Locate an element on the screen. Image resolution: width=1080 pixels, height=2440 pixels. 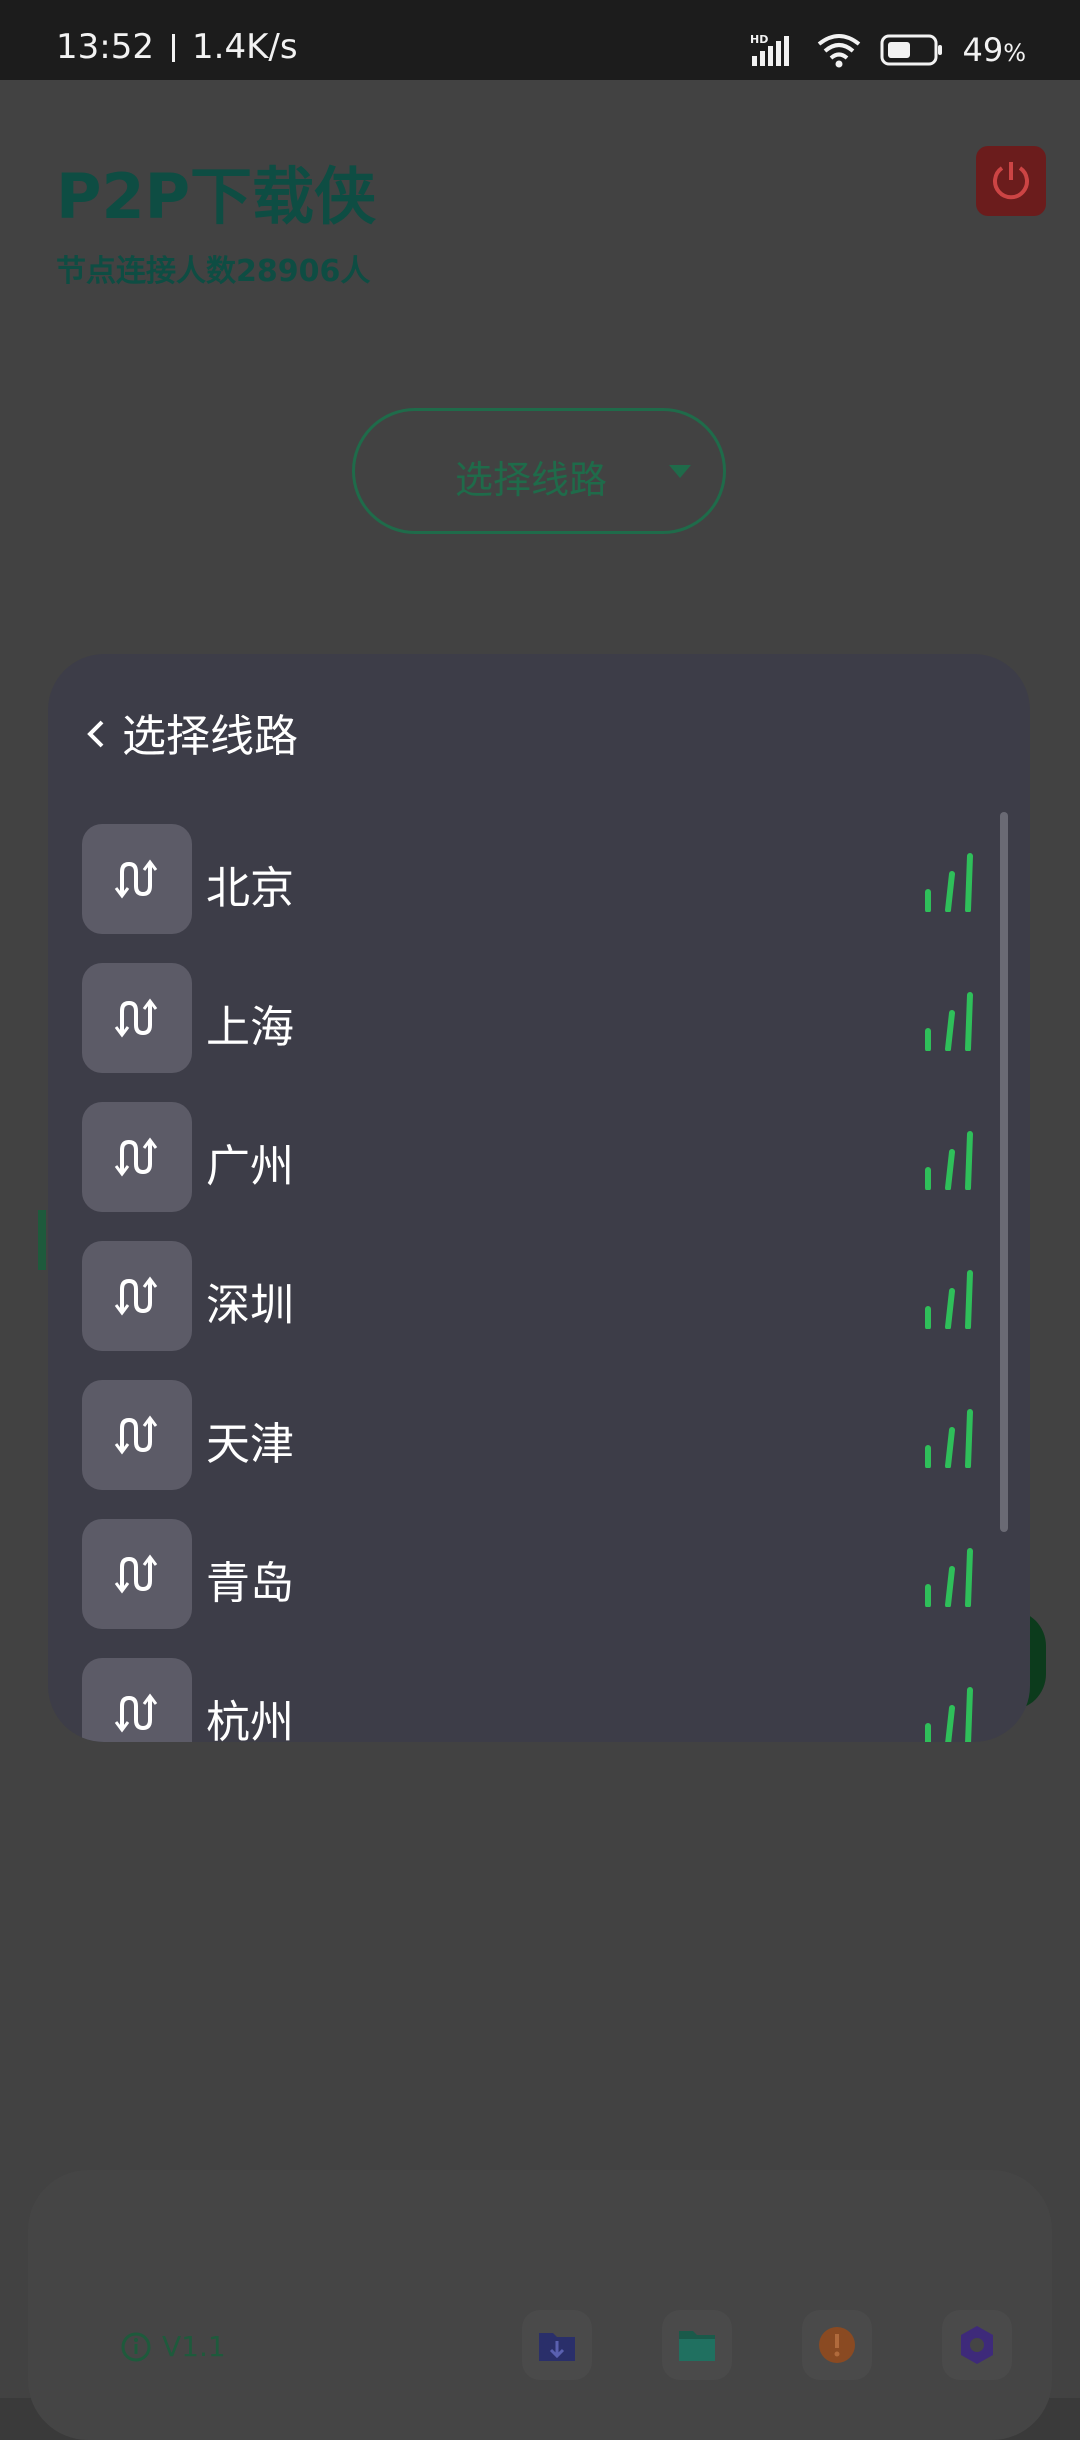
version-info: V1.1 is located at coordinates (173, 2346).